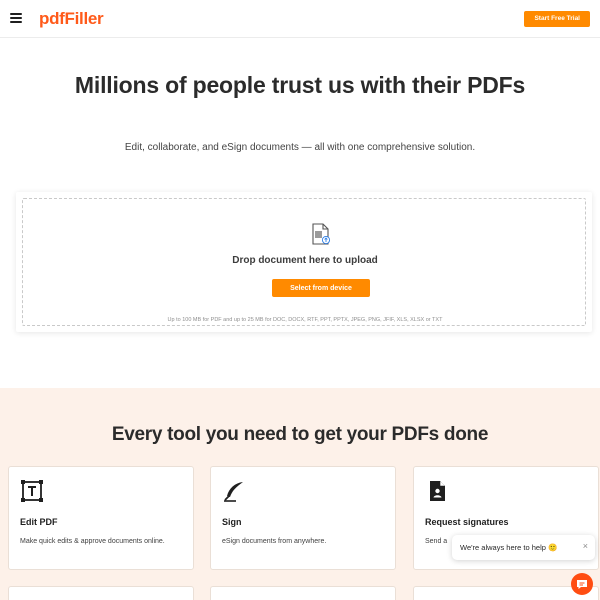 Image resolution: width=600 pixels, height=600 pixels. I want to click on tool-name: Request signatures, so click(467, 522).